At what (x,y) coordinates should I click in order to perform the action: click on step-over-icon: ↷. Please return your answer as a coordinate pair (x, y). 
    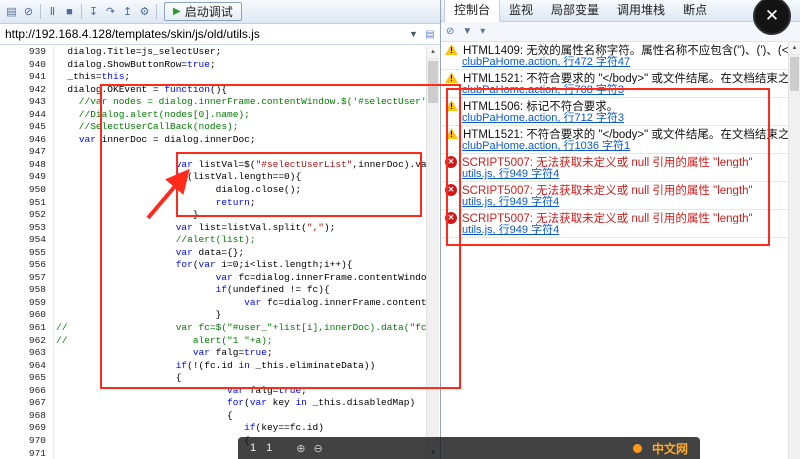
    Looking at the image, I should click on (110, 12).